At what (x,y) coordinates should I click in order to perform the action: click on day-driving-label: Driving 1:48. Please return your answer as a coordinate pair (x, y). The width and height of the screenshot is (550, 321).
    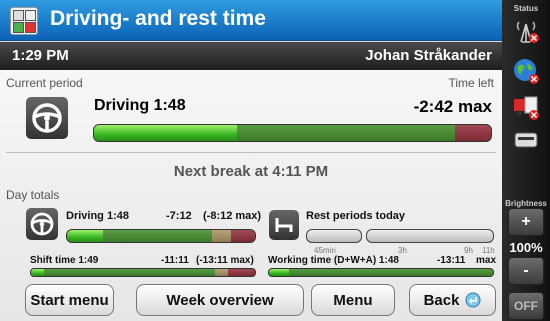
    Looking at the image, I should click on (97, 216).